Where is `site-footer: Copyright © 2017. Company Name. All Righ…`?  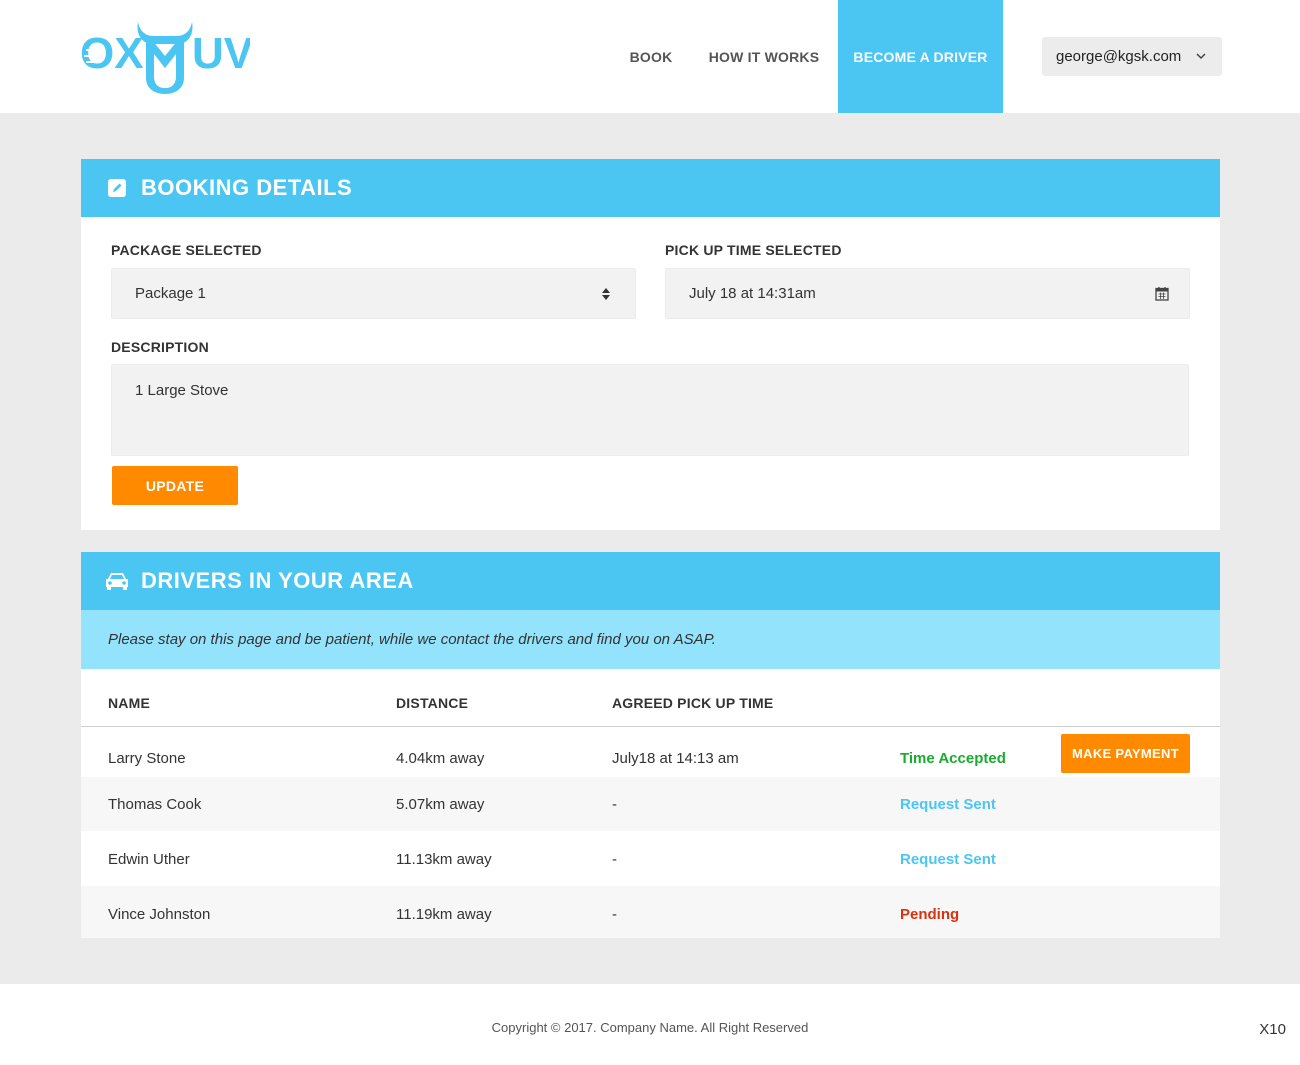 site-footer: Copyright © 2017. Company Name. All Righ… is located at coordinates (650, 1024).